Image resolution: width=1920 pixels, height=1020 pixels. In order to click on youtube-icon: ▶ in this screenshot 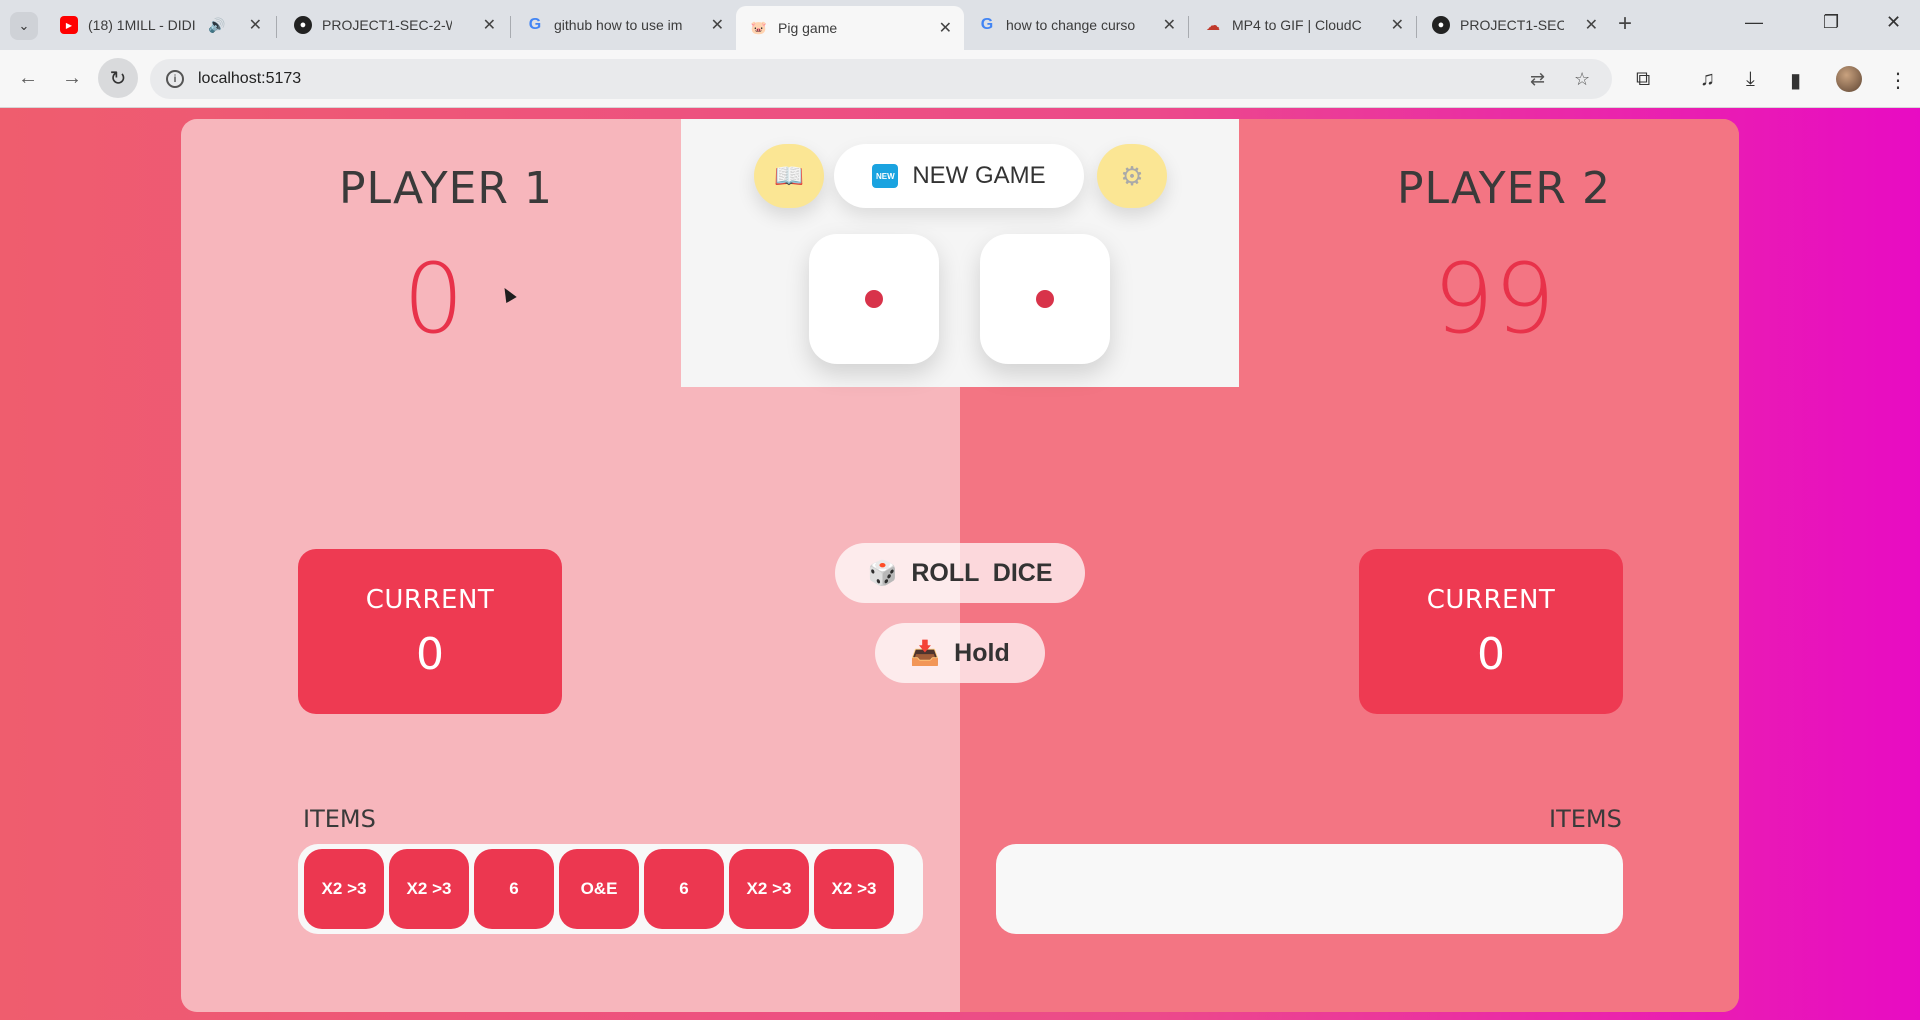, I will do `click(69, 25)`.